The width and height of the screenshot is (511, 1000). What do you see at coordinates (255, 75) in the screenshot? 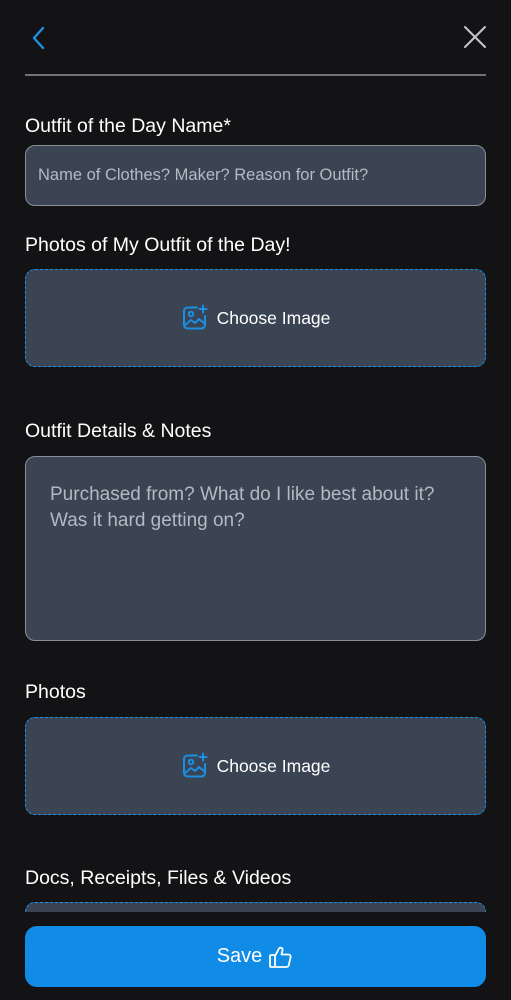
I see `header-divider` at bounding box center [255, 75].